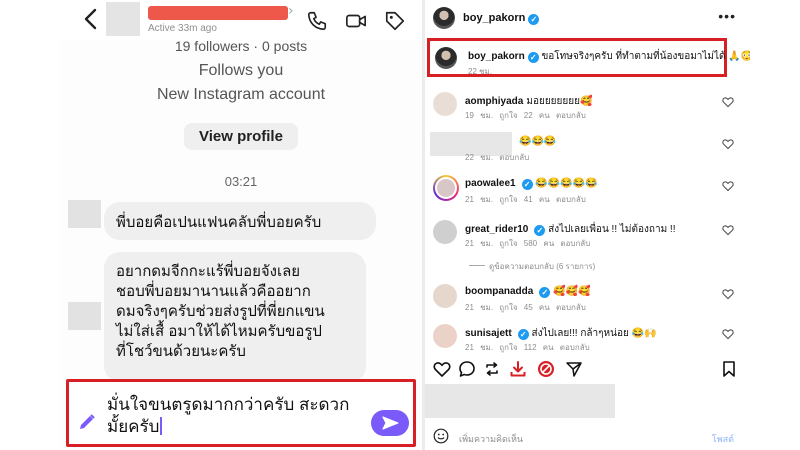 This screenshot has width=800, height=450. What do you see at coordinates (542, 266) in the screenshot?
I see `view-replies-text: ดูข้อความตอบกลับ (6 รายการ)` at bounding box center [542, 266].